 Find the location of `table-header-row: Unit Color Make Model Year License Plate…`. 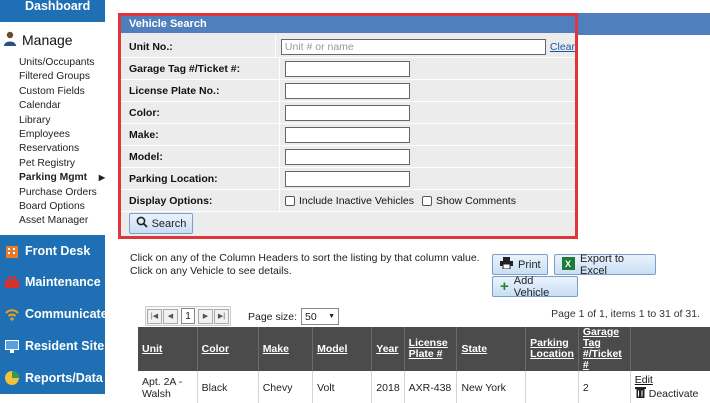

table-header-row: Unit Color Make Model Year License Plate… is located at coordinates (424, 349).